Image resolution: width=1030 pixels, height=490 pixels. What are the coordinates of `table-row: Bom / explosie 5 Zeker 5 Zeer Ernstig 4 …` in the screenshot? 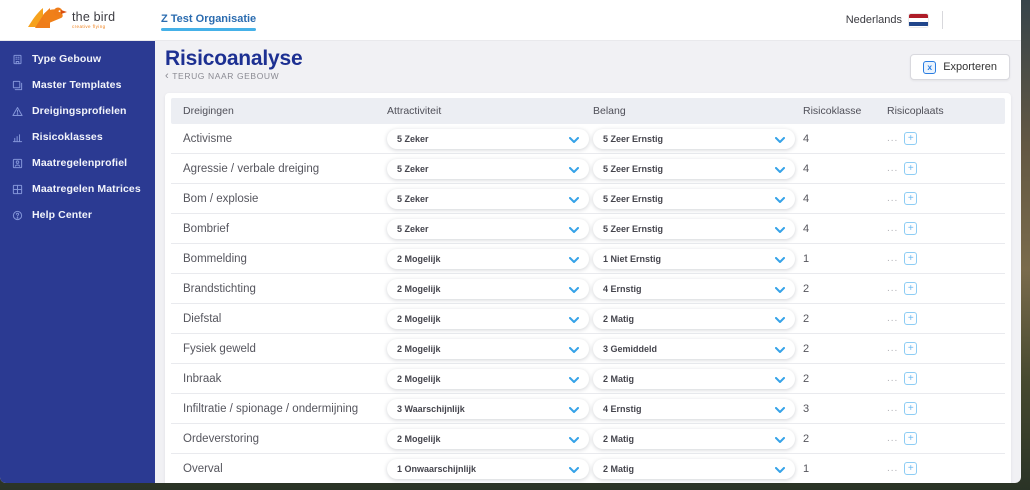 It's located at (588, 199).